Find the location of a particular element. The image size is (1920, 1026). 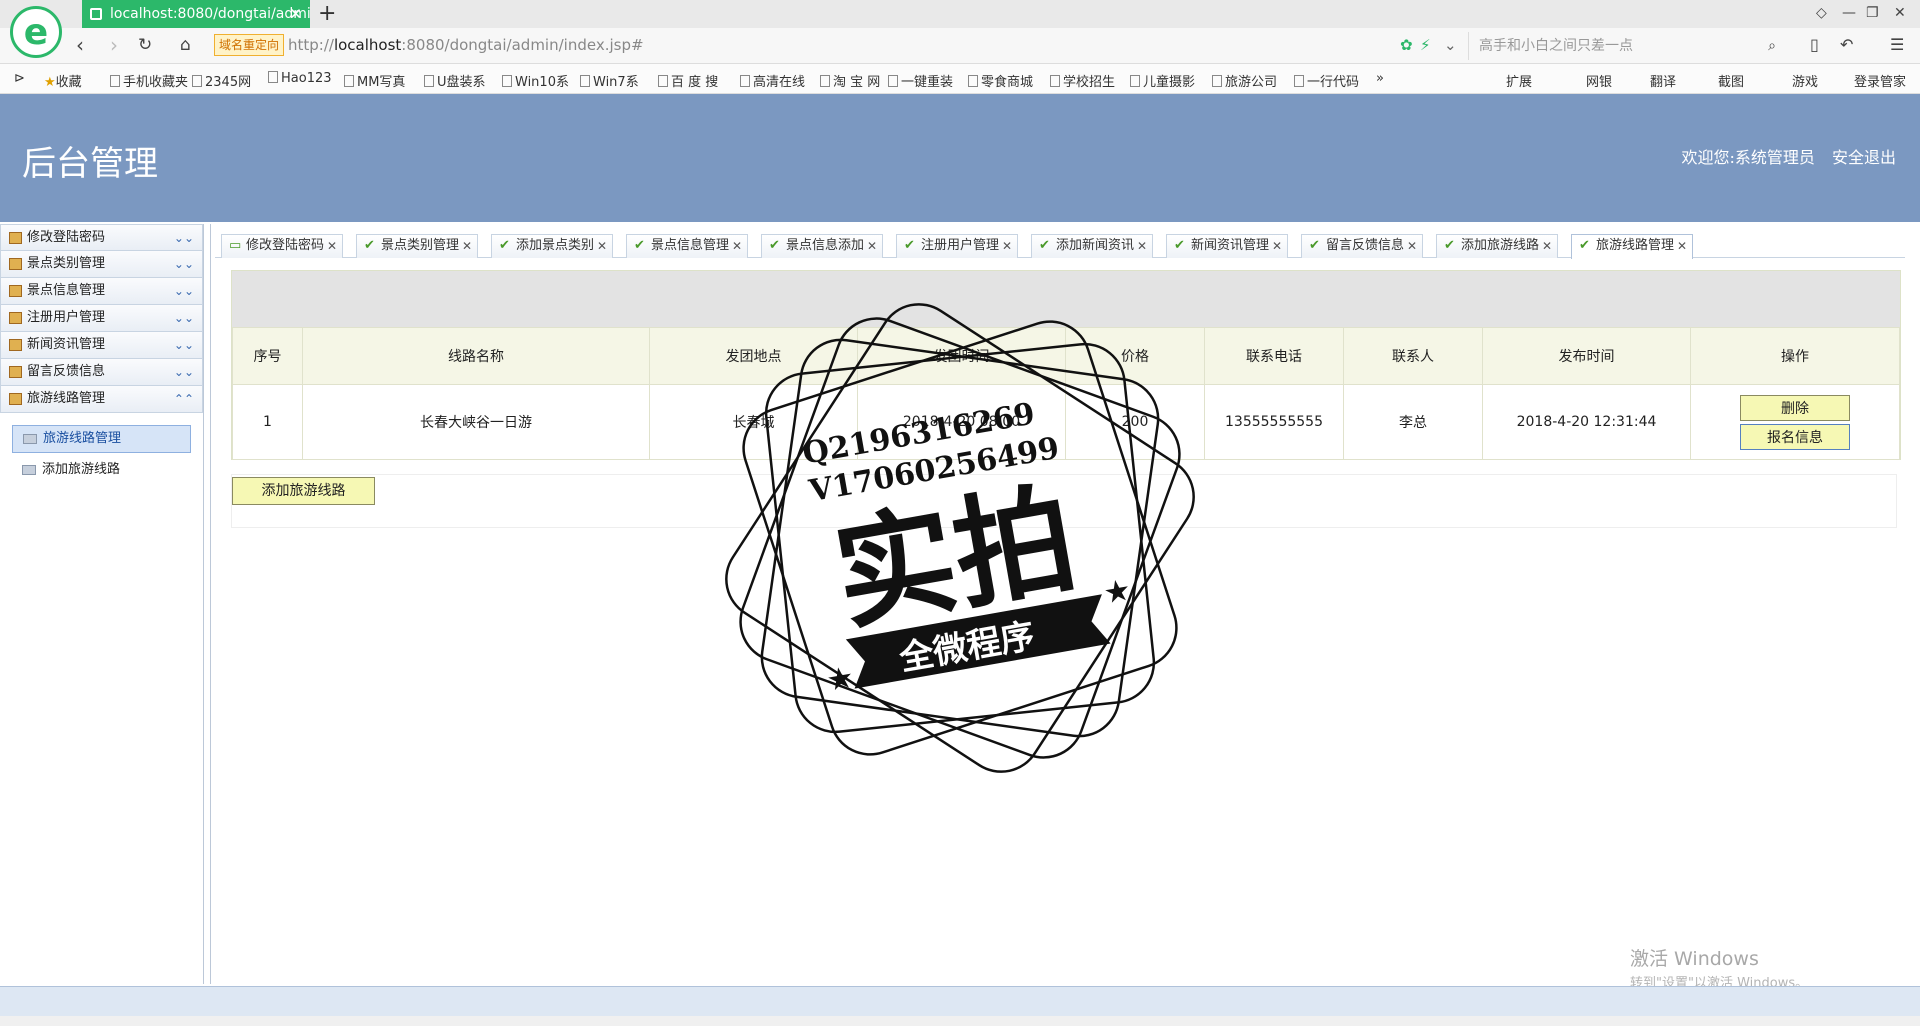

bookmark-item: 手机收藏夹 is located at coordinates (149, 80).